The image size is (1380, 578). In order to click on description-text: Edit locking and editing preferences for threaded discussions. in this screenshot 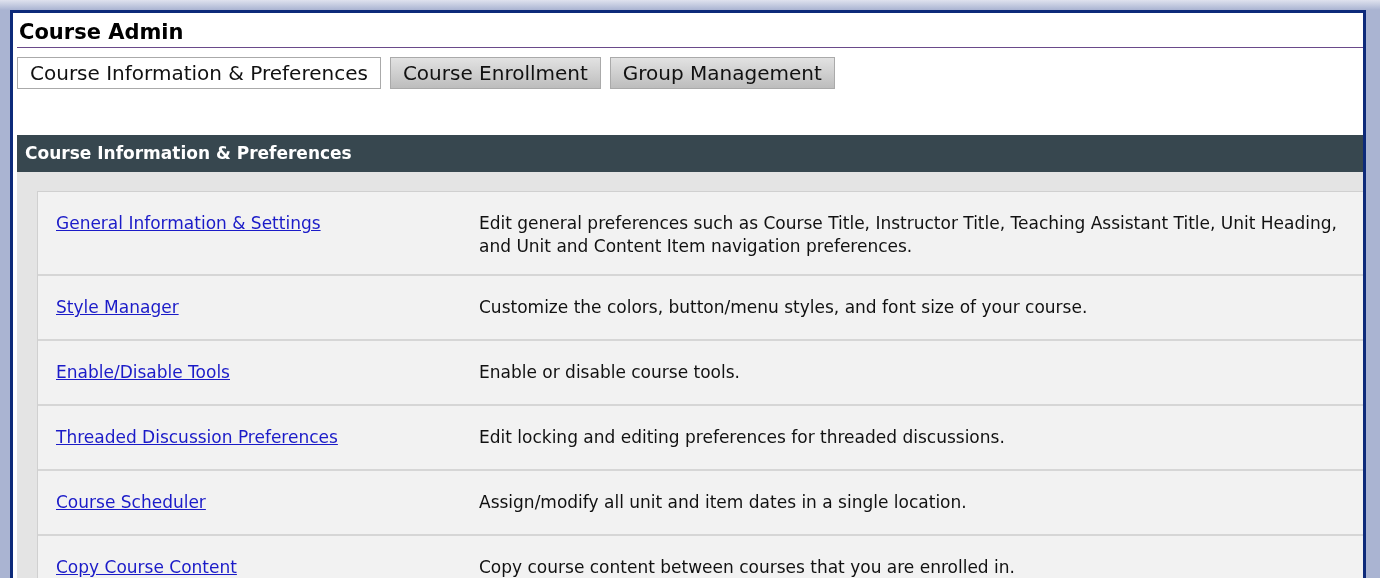, I will do `click(742, 437)`.